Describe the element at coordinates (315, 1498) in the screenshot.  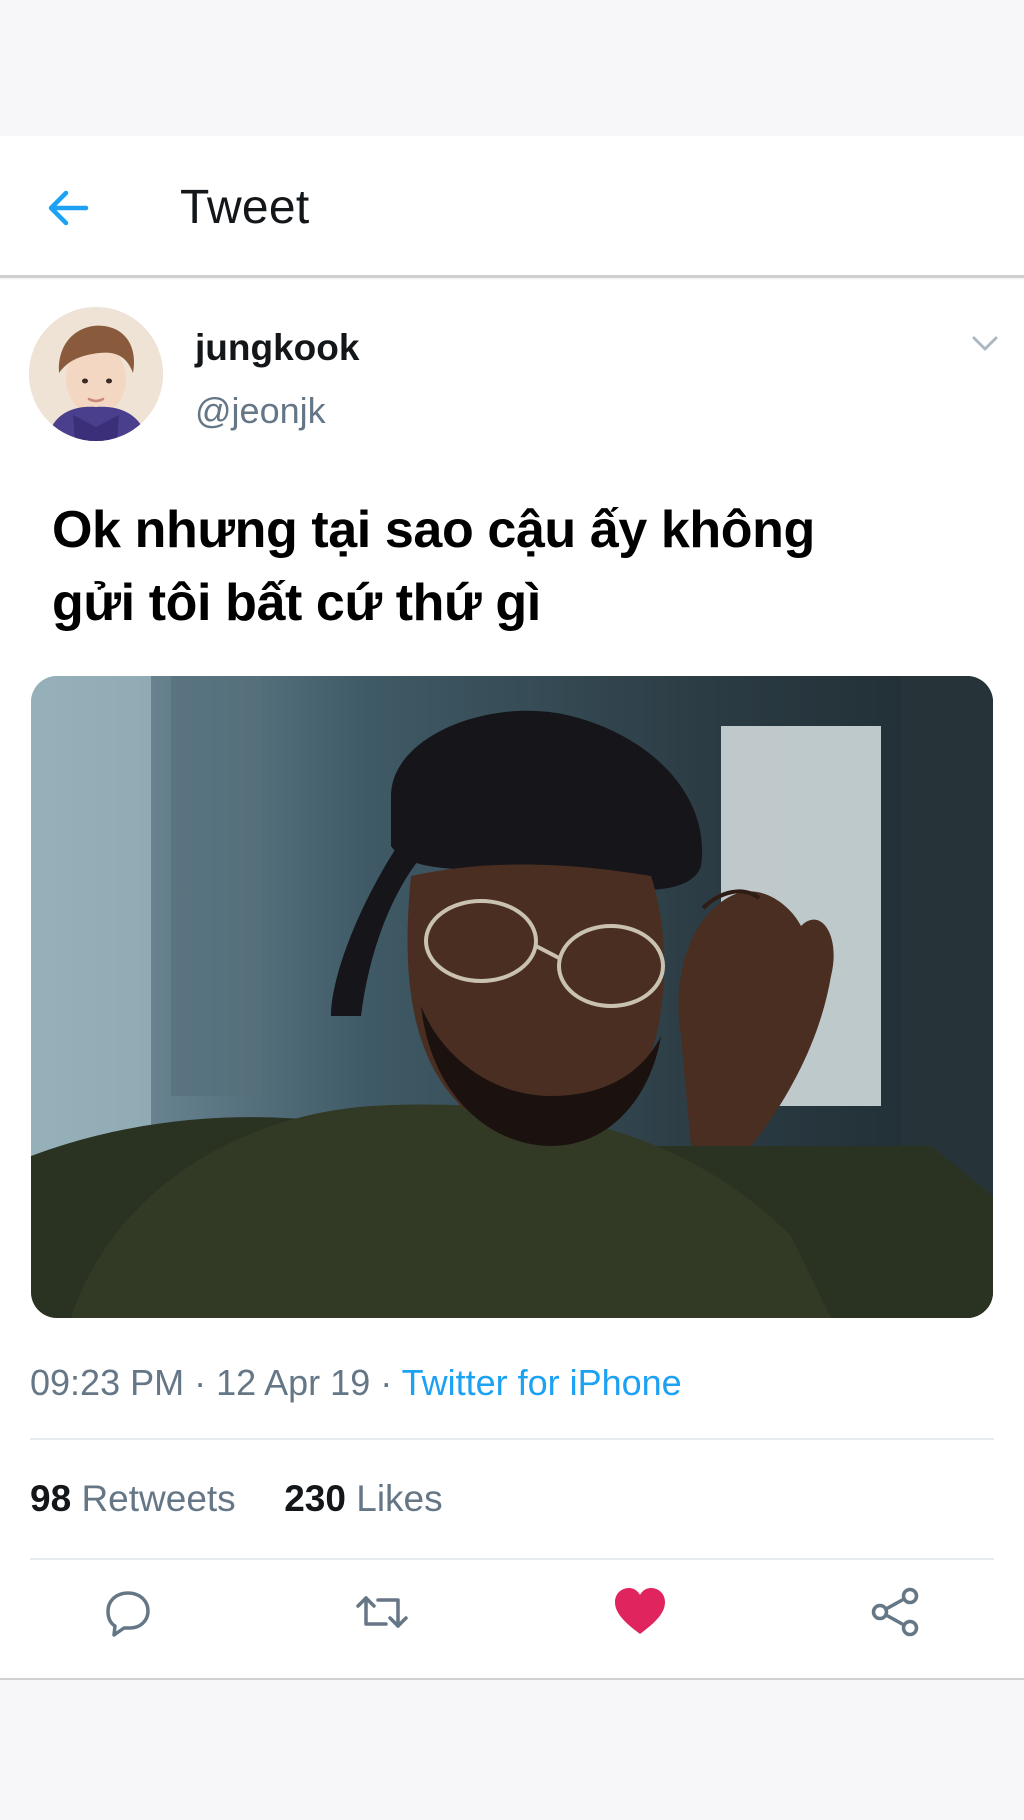
I see `likes-count: 230` at that location.